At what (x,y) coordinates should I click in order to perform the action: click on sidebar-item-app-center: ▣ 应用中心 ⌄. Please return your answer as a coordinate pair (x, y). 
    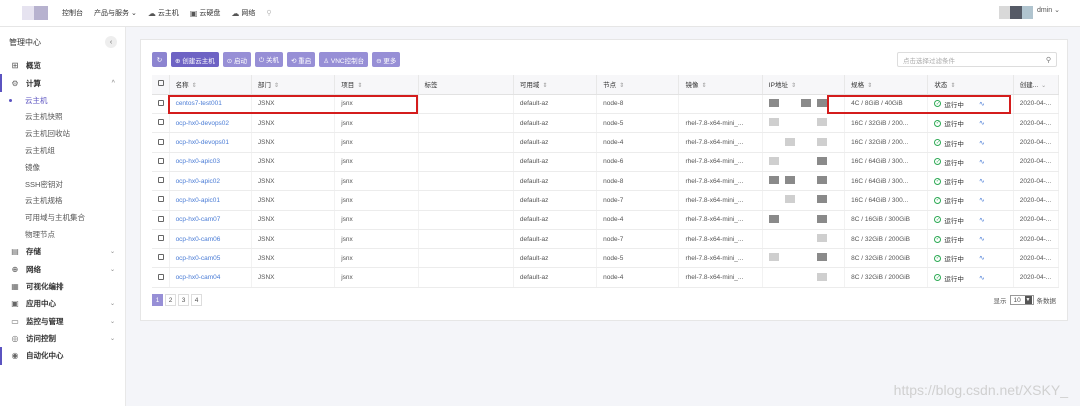
    Looking at the image, I should click on (62, 303).